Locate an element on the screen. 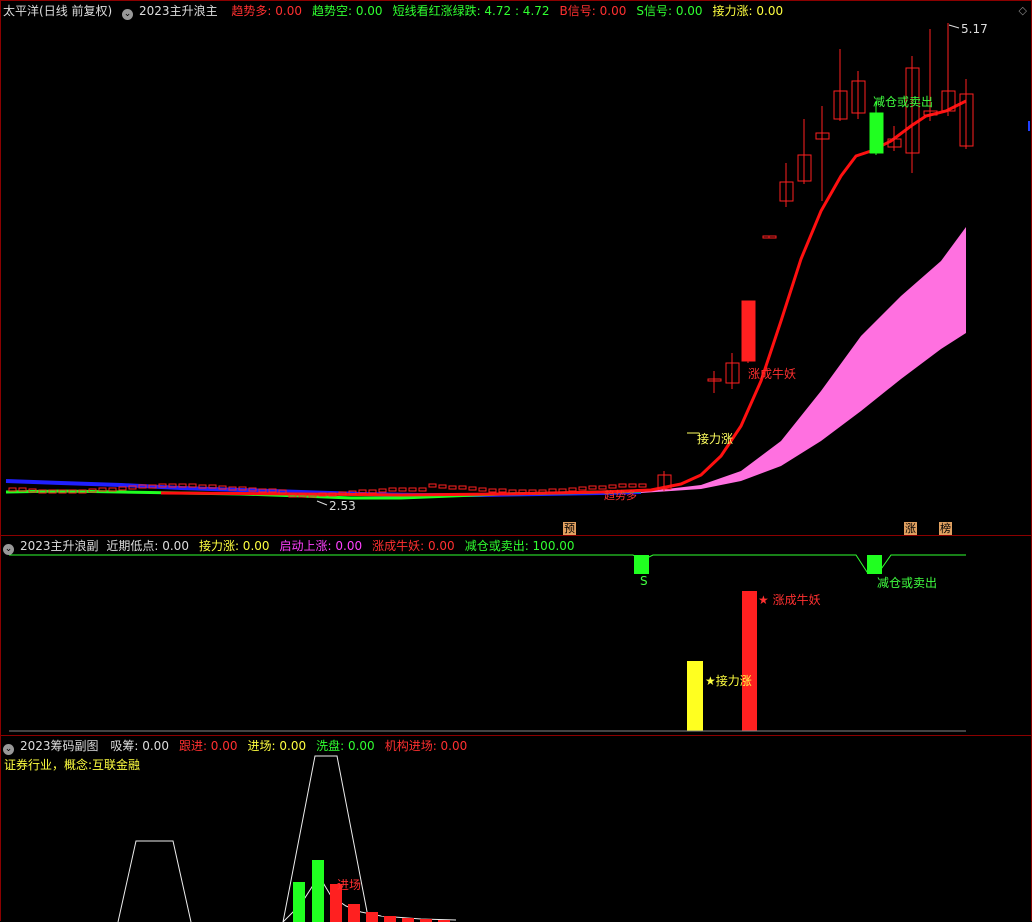 This screenshot has height=922, width=1032. sub2-field-1: 跟进: 0.00 is located at coordinates (208, 746).